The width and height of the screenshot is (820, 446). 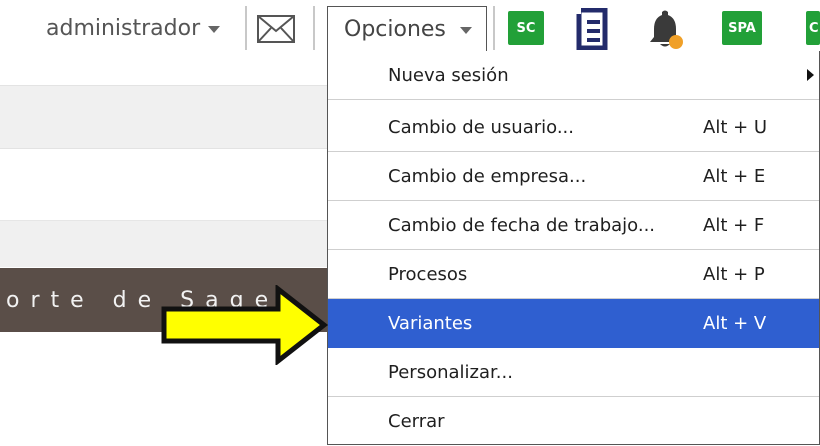 I want to click on menu-item-shortcut: Alt + F, so click(x=734, y=225).